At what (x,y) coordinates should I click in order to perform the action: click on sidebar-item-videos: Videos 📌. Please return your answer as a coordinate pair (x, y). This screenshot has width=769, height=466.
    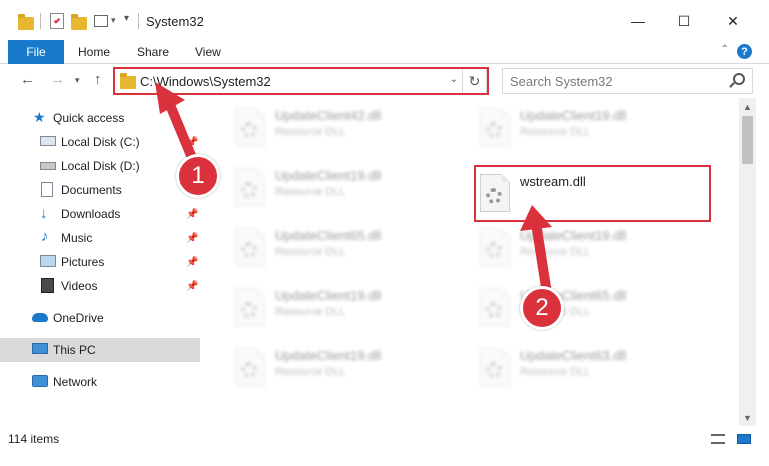
    Looking at the image, I should click on (100, 286).